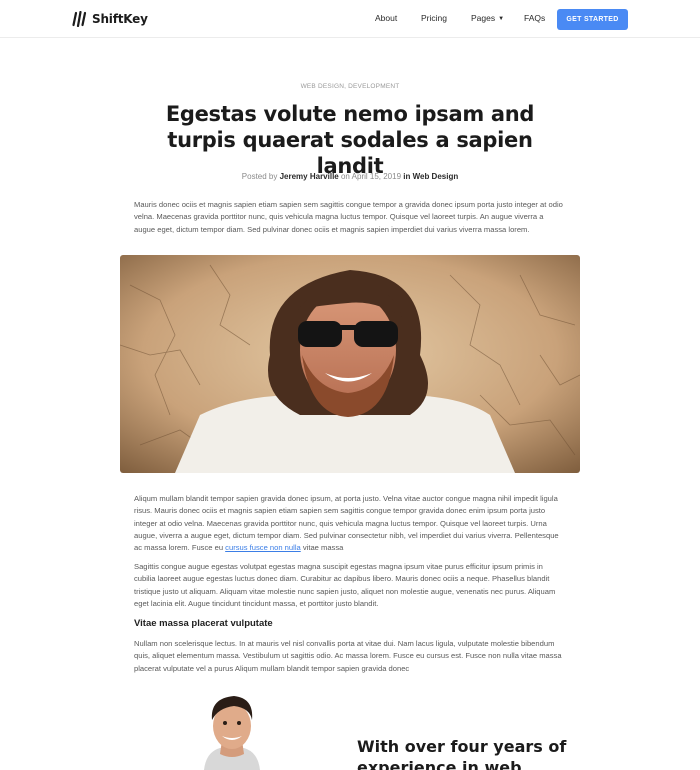 The width and height of the screenshot is (700, 770). I want to click on logo-text: ShiftKey, so click(120, 19).